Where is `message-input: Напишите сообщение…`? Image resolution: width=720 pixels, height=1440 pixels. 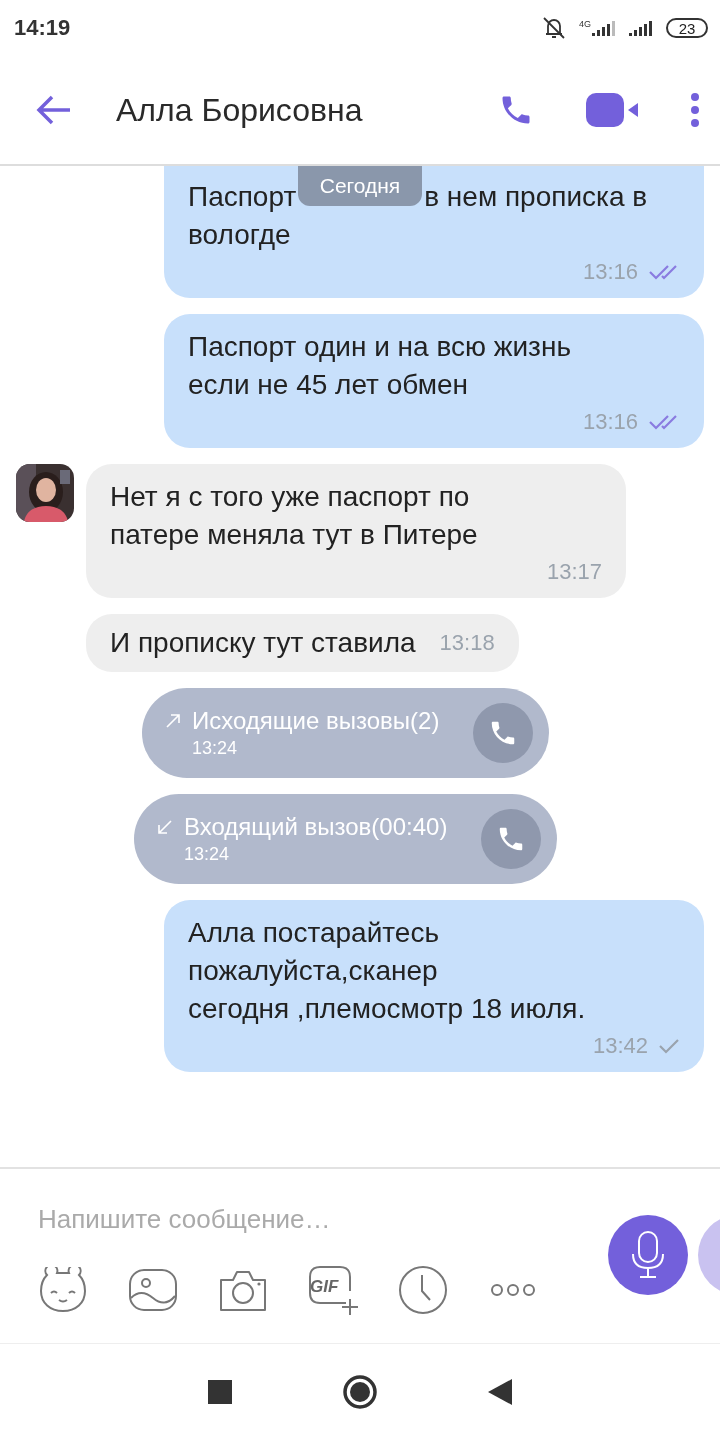 message-input: Напишите сообщение… is located at coordinates (308, 1219).